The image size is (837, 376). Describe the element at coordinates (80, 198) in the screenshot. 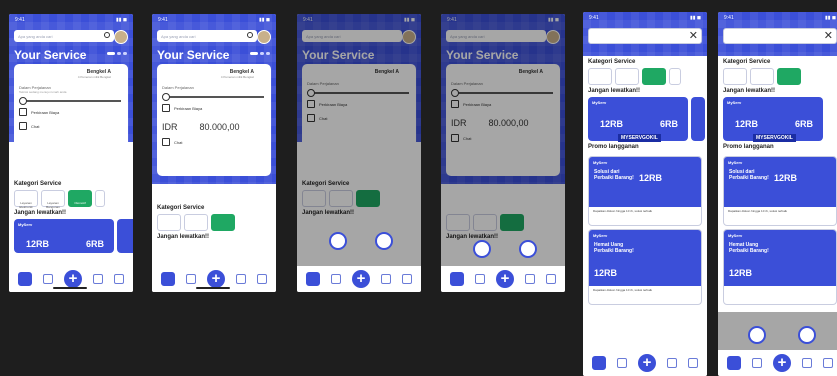

I see `category-automotive: Otomotif` at that location.